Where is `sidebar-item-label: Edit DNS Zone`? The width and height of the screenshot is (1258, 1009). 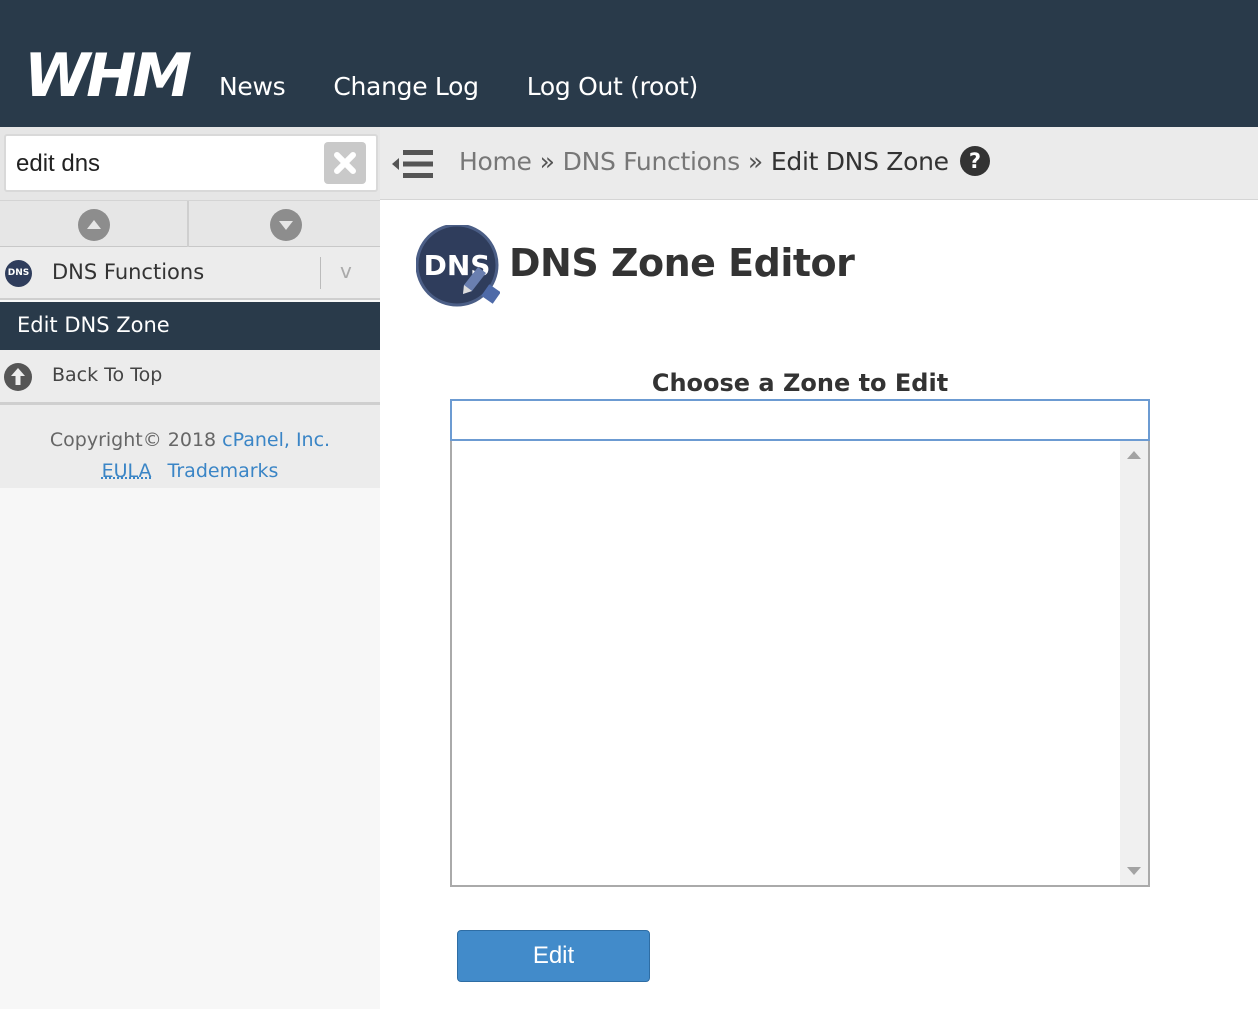 sidebar-item-label: Edit DNS Zone is located at coordinates (93, 325).